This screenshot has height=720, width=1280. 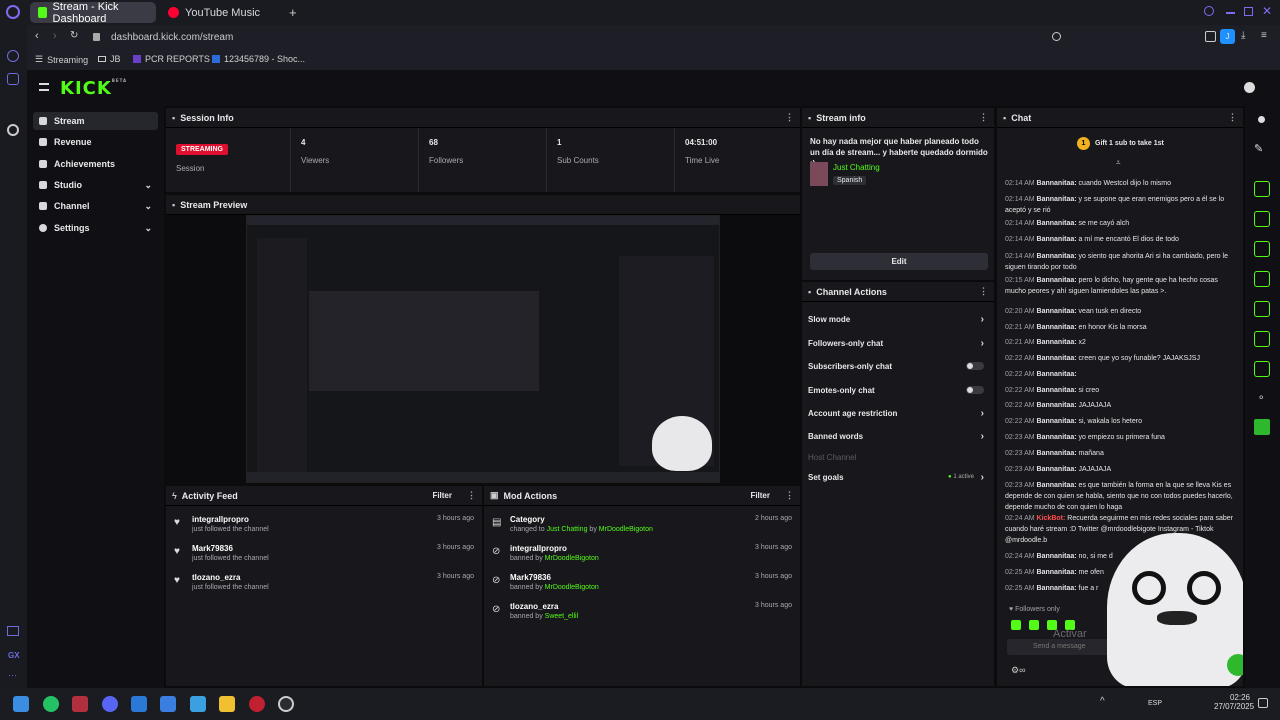 What do you see at coordinates (14, 655) in the screenshot?
I see `gx-icon: GX` at bounding box center [14, 655].